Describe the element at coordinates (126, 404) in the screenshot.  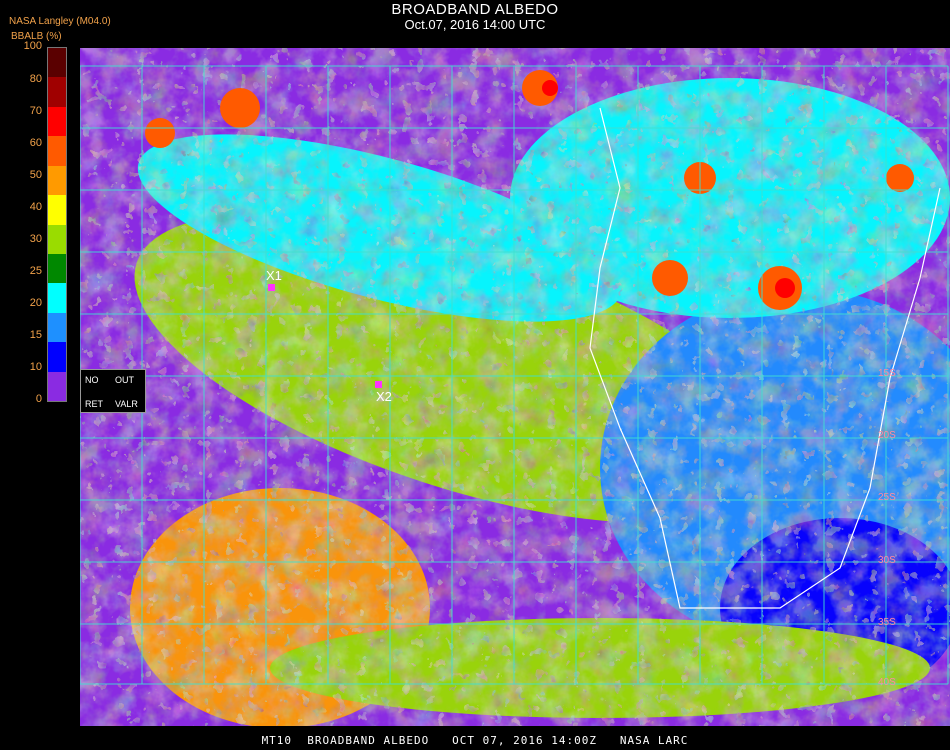
I see `qc-valr-label: VALR` at that location.